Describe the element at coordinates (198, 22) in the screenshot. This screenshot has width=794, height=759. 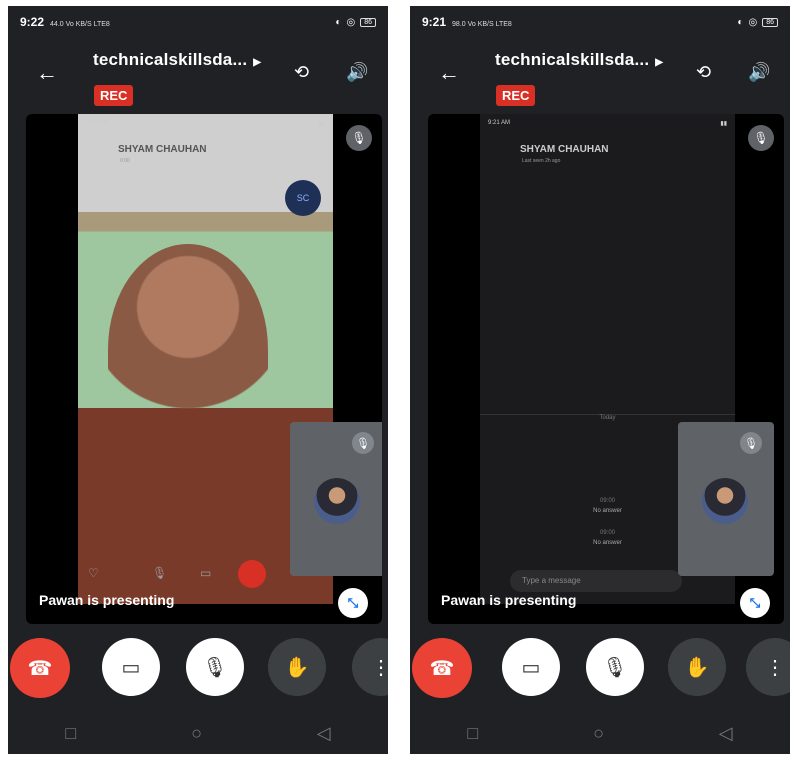
I see `status-bar: 9:22 44.0 Vo KB/S LTE8 ◐ ◎ 86` at that location.